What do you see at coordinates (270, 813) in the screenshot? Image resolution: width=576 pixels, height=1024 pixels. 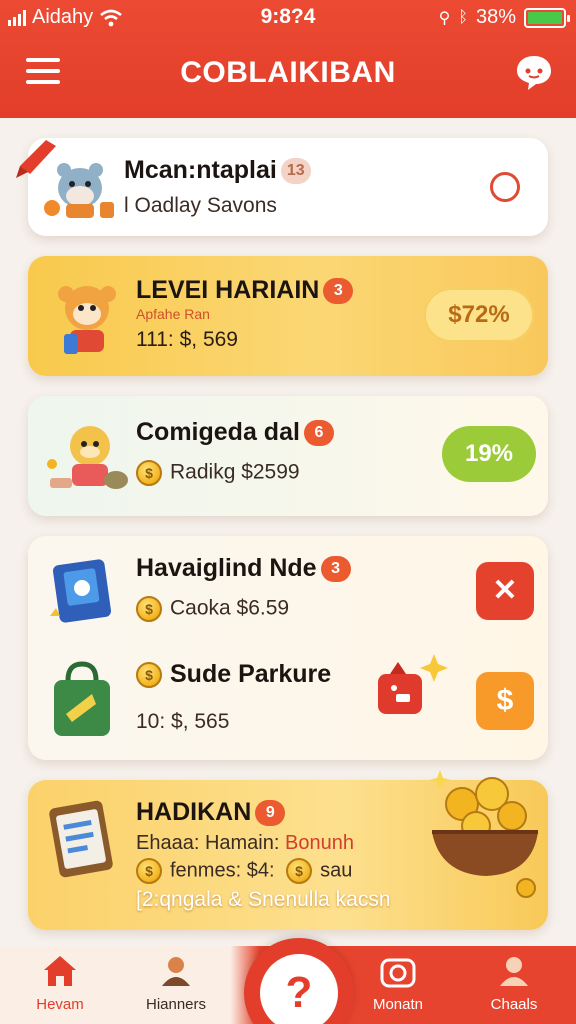 I see `count-badge: 9` at bounding box center [270, 813].